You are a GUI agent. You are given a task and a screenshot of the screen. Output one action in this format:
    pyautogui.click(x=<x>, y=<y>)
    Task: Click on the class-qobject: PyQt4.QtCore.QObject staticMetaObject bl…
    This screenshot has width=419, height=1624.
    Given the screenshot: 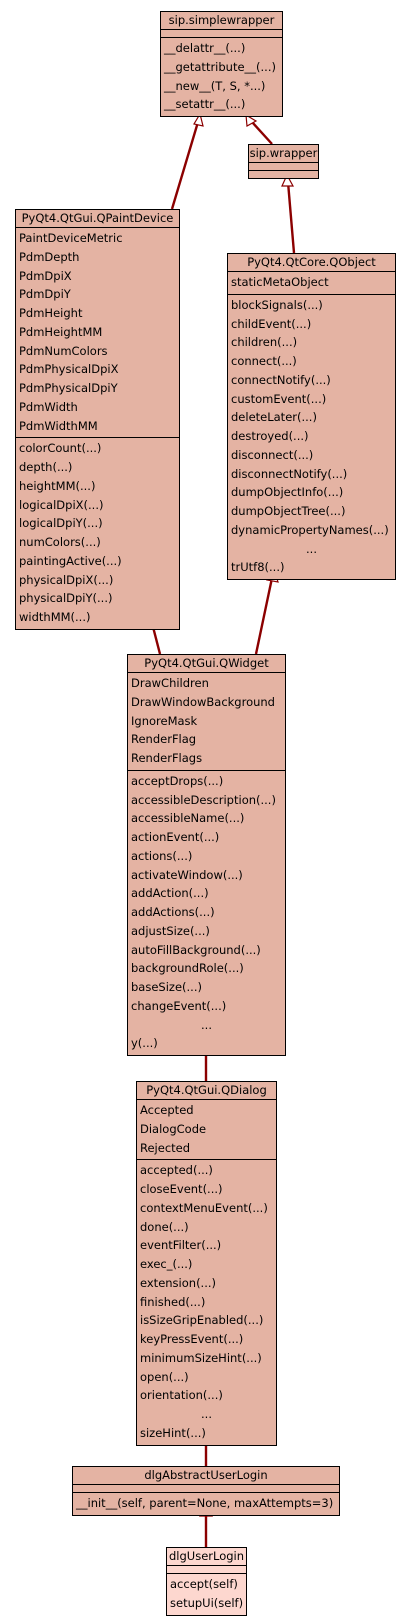 What is the action you would take?
    pyautogui.click(x=311, y=416)
    